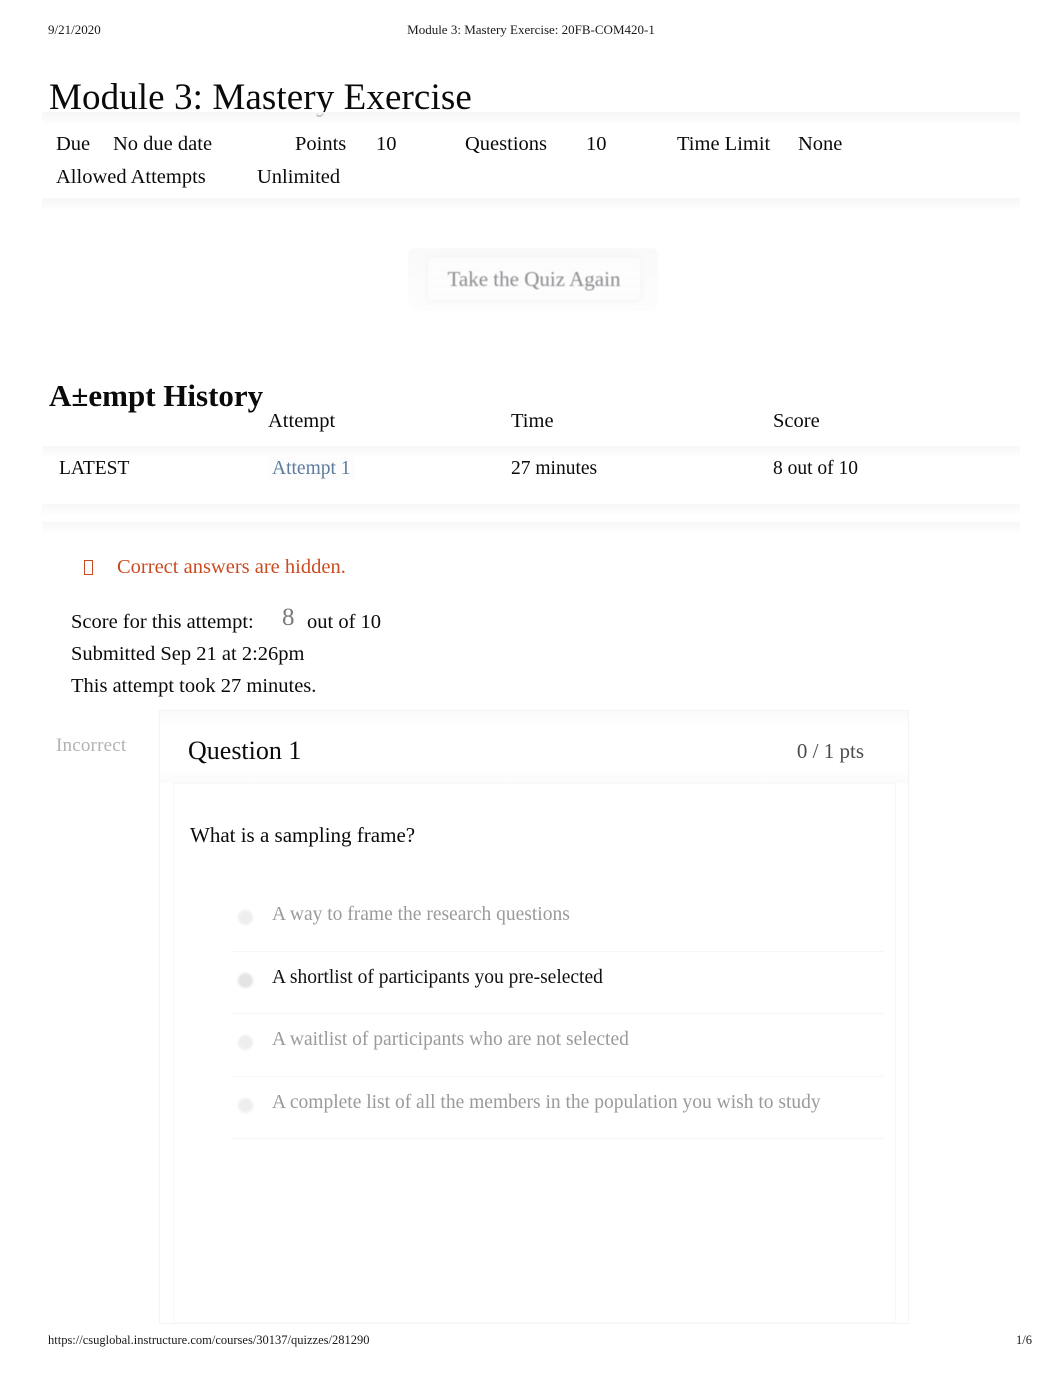  Describe the element at coordinates (288, 617) in the screenshot. I see `score-value: 8` at that location.